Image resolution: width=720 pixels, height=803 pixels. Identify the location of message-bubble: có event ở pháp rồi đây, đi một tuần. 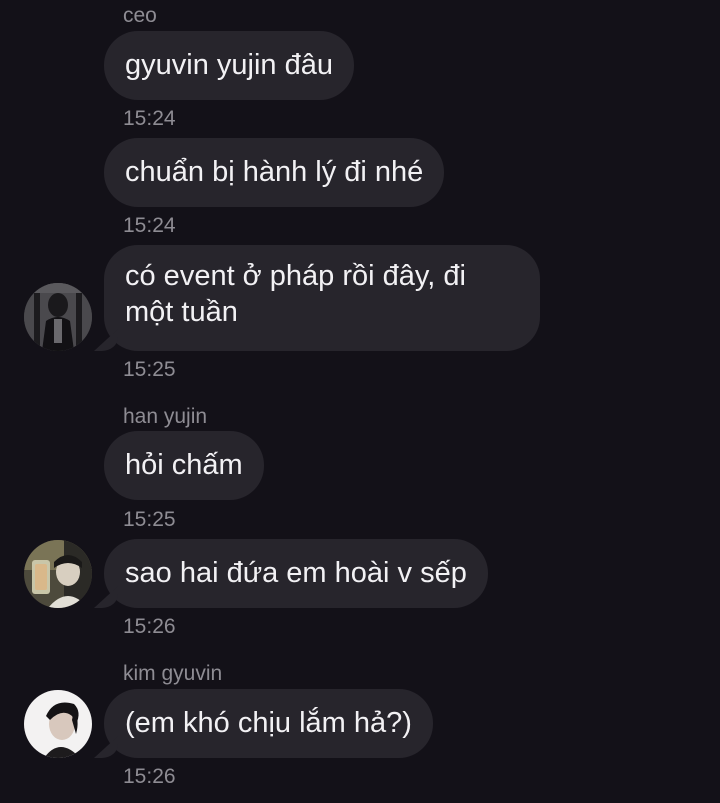
(322, 298).